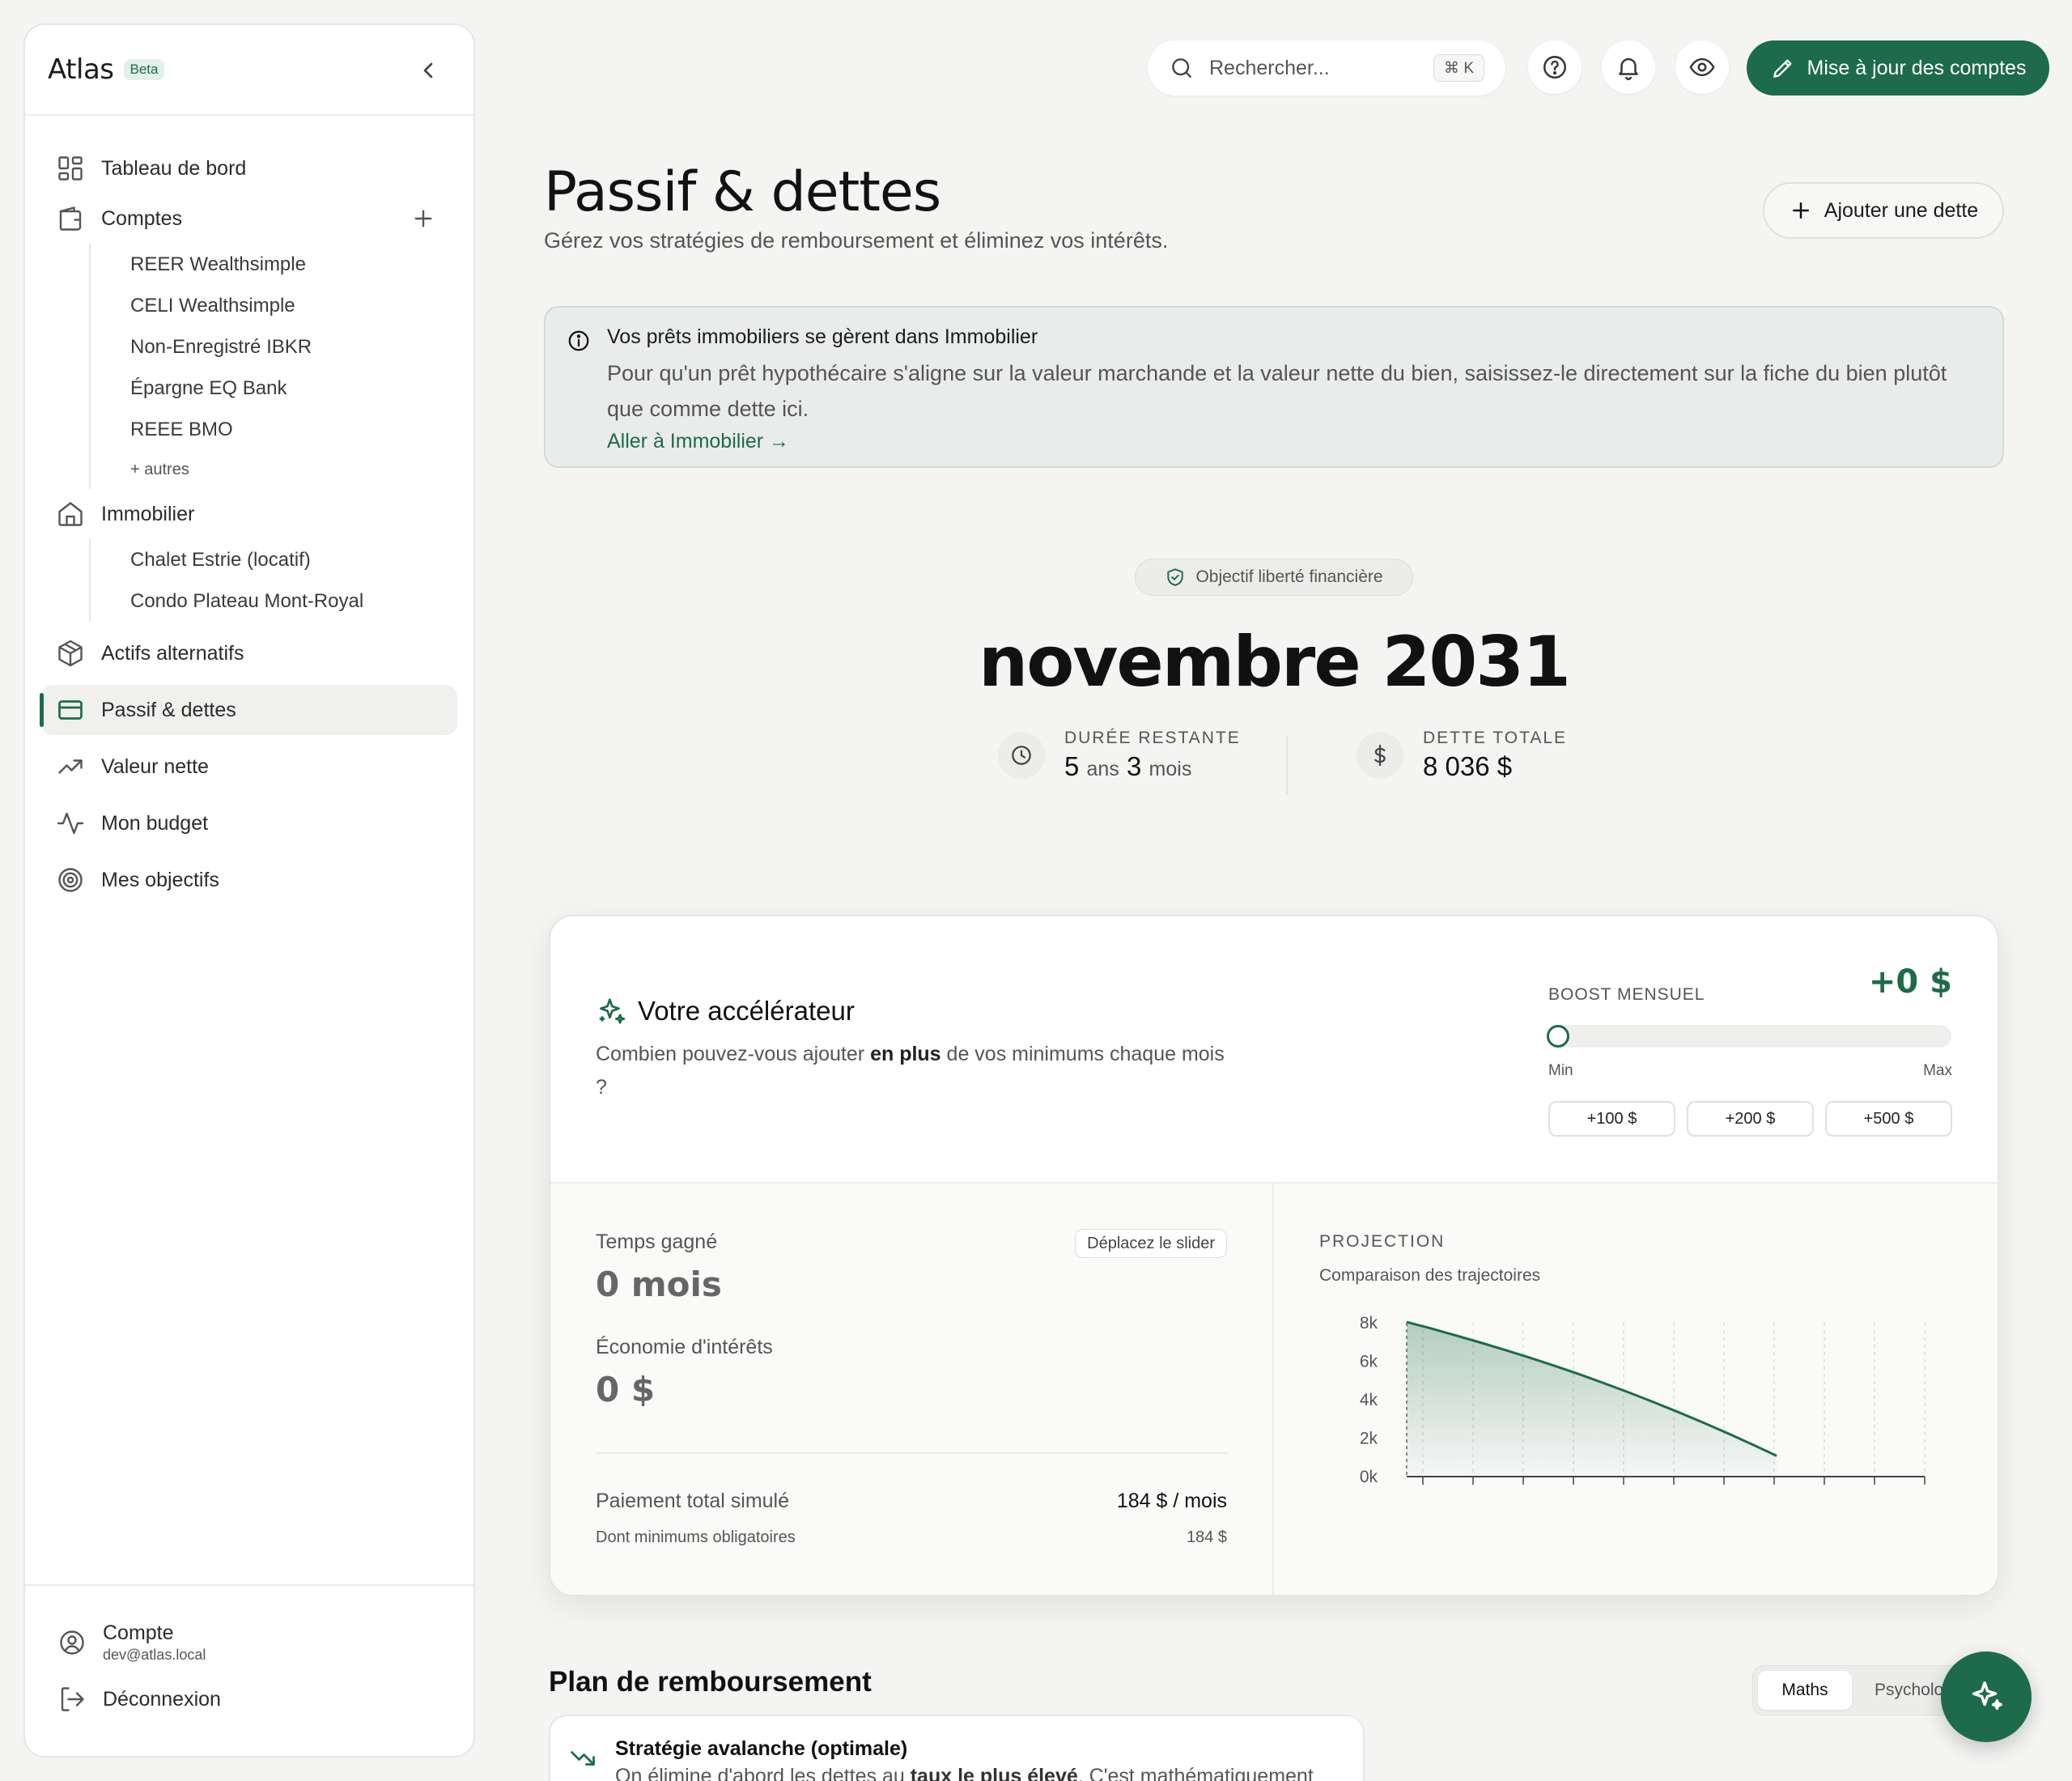 The width and height of the screenshot is (2072, 1781). I want to click on chevron-left-icon, so click(428, 70).